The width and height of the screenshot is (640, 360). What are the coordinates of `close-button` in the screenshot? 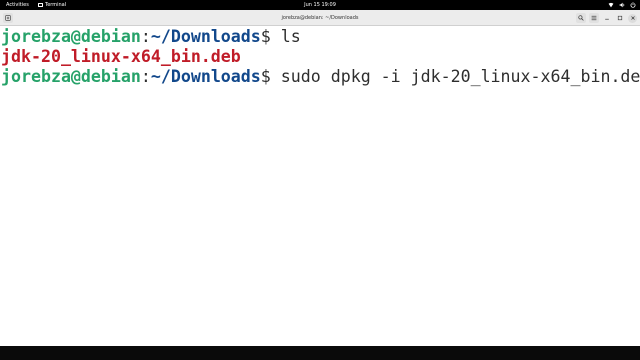 It's located at (632, 18).